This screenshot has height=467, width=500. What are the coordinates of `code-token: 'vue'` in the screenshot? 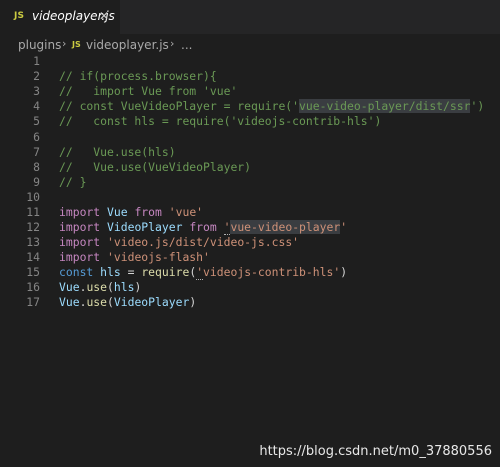 It's located at (186, 212).